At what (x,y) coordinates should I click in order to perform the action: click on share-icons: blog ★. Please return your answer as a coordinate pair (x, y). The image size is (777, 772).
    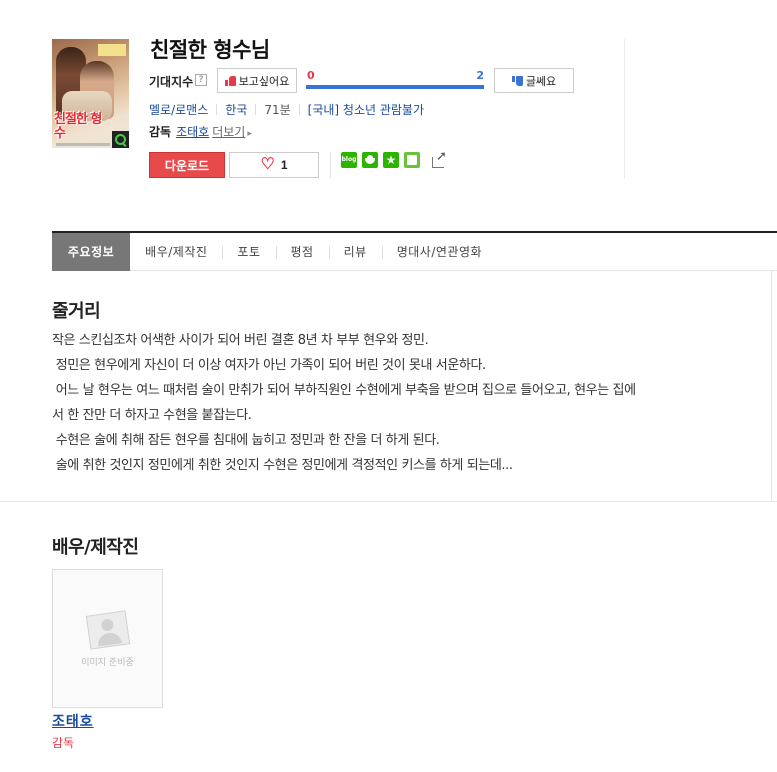
    Looking at the image, I should click on (395, 158).